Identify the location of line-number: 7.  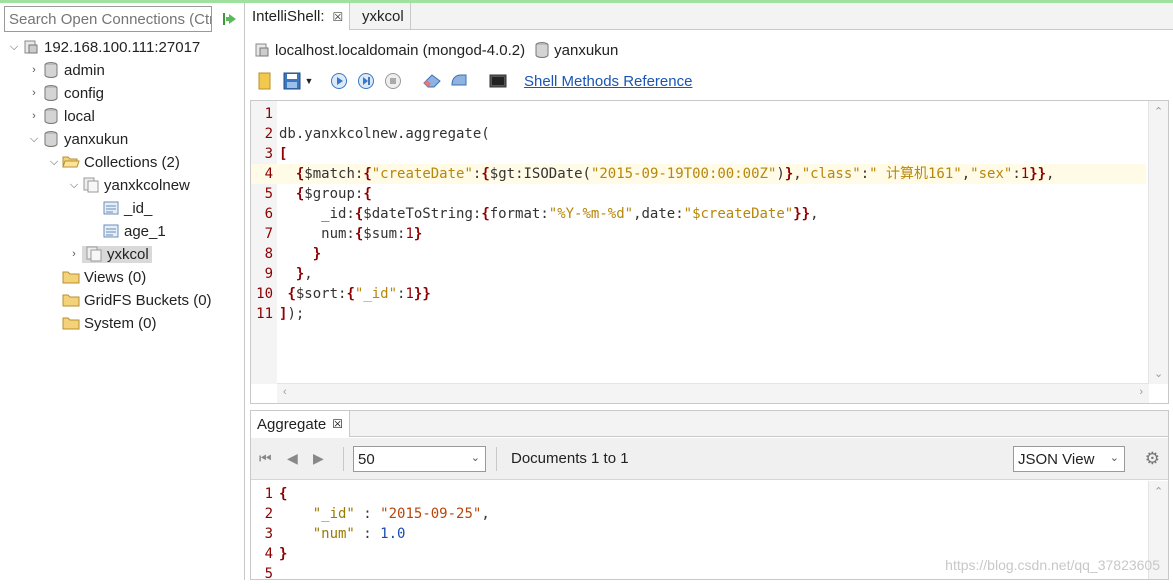
(268, 234).